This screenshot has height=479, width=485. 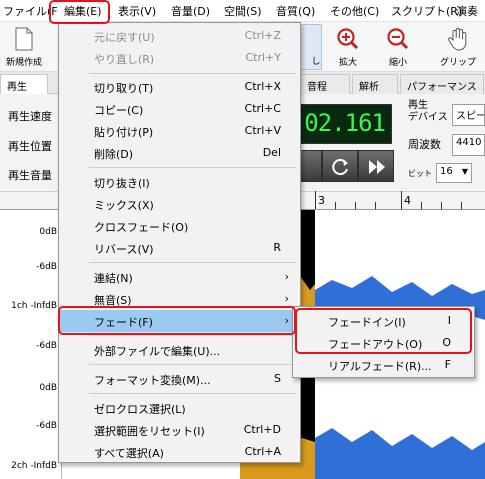 What do you see at coordinates (129, 453) in the screenshot?
I see `menu-item-label: すべて選択(A)` at bounding box center [129, 453].